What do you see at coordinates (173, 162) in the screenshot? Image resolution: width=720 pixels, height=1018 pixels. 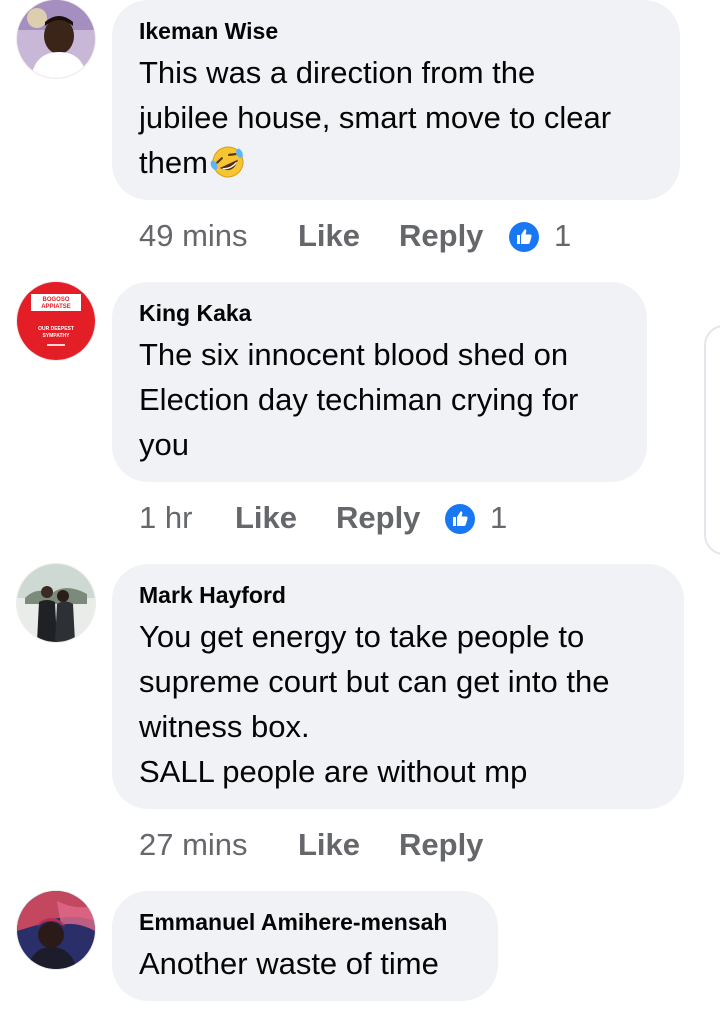 I see `comment-text-line: them` at bounding box center [173, 162].